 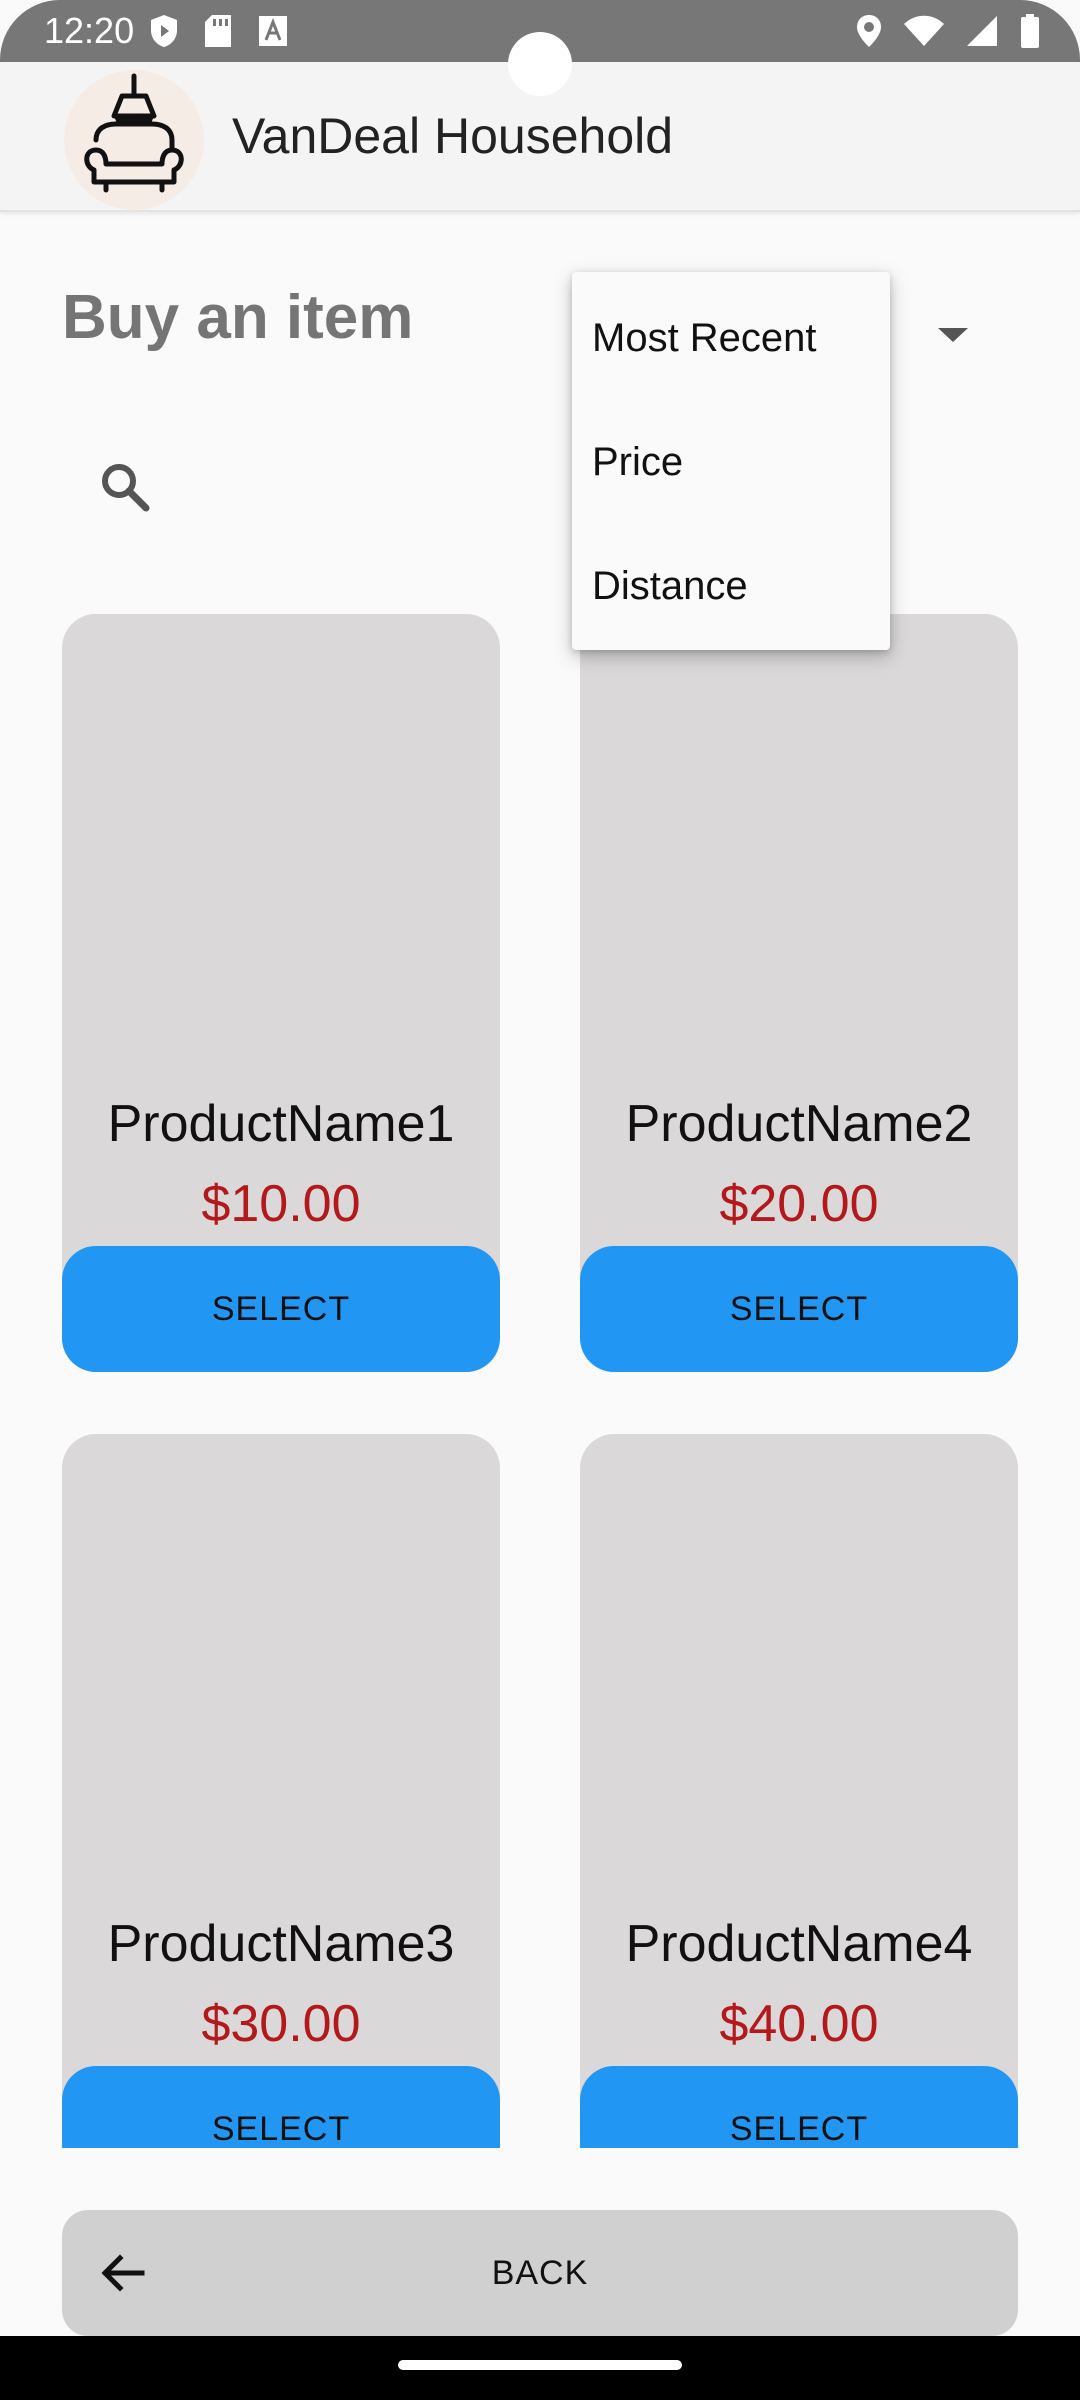 What do you see at coordinates (637, 462) in the screenshot?
I see `sort-option-price: Price` at bounding box center [637, 462].